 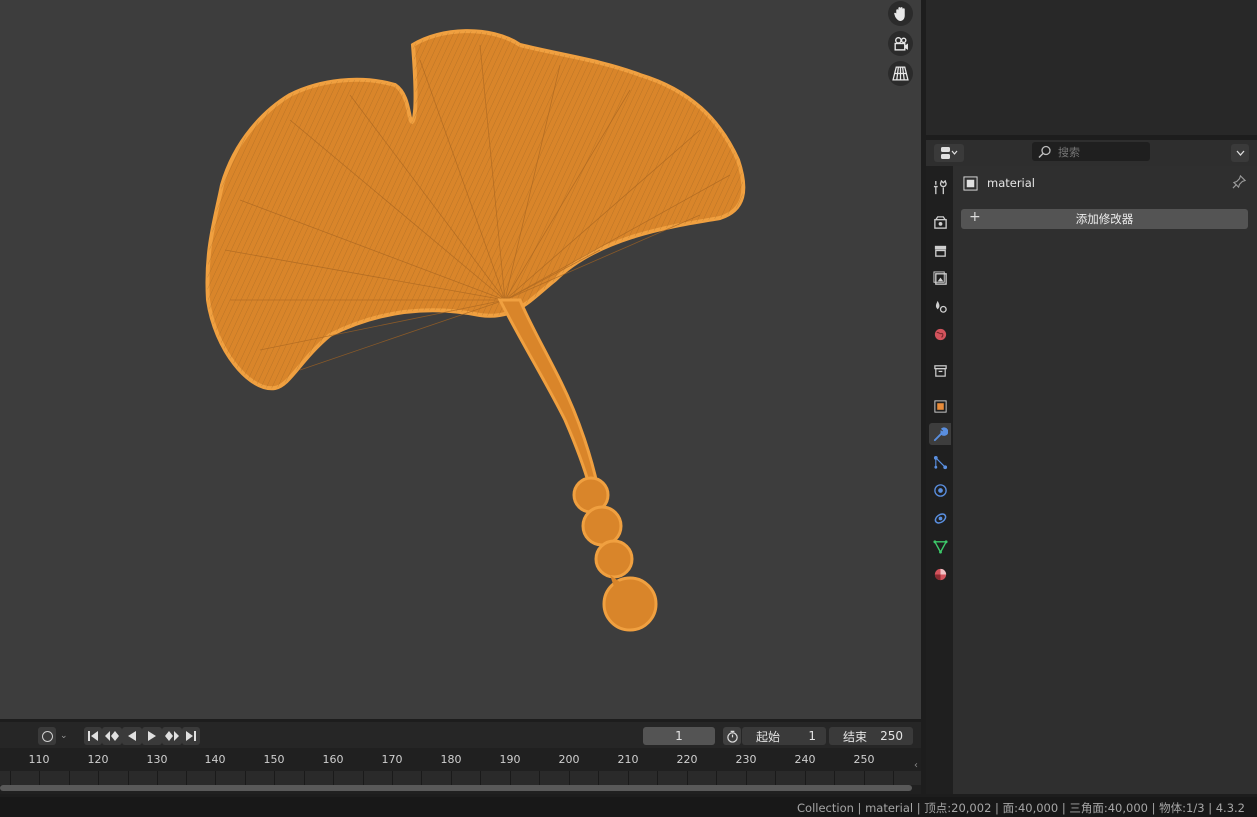 What do you see at coordinates (900, 13) in the screenshot?
I see `hand-pan-icon` at bounding box center [900, 13].